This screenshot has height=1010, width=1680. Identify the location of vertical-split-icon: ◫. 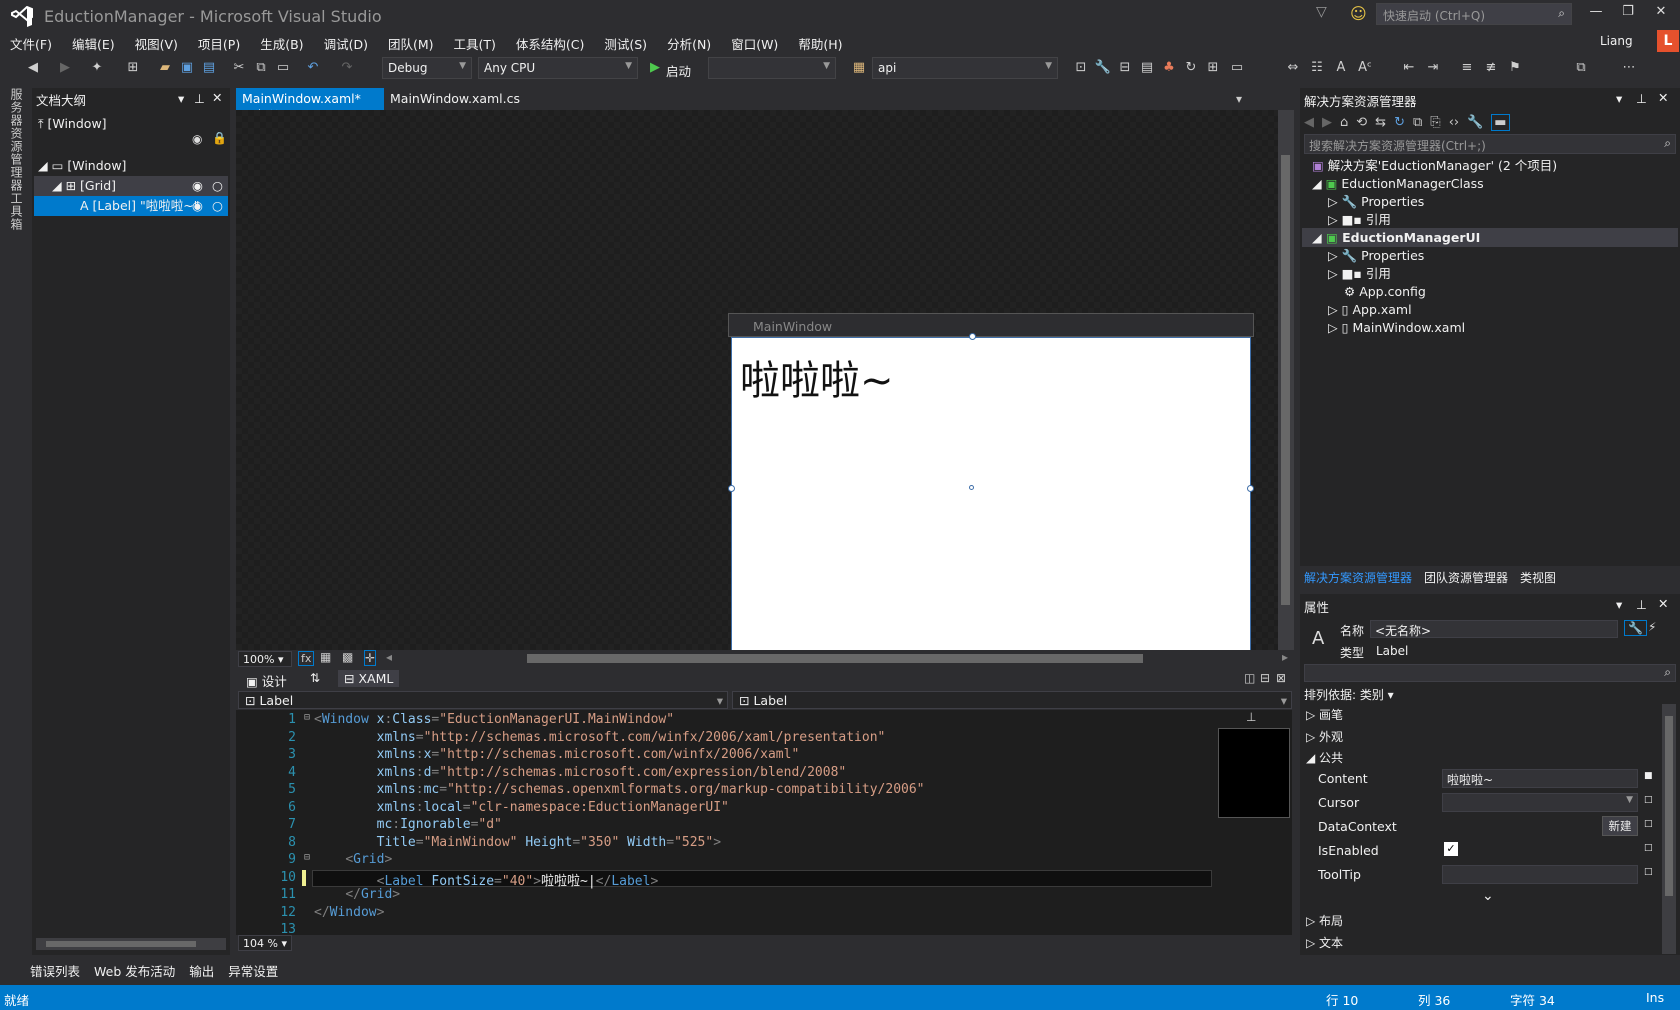
(1249, 678).